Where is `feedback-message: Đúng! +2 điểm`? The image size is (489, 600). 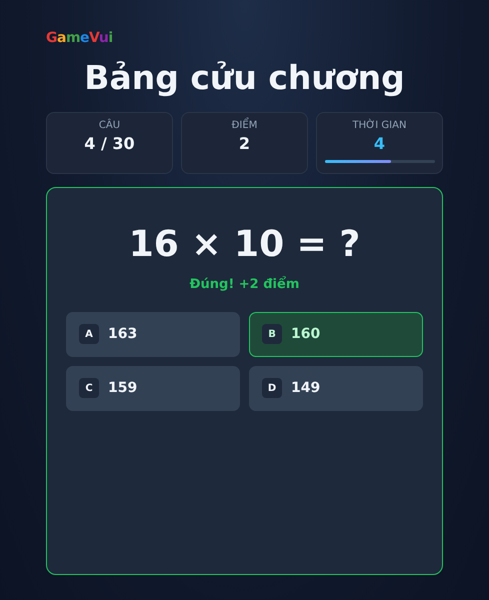 feedback-message: Đúng! +2 điểm is located at coordinates (245, 284).